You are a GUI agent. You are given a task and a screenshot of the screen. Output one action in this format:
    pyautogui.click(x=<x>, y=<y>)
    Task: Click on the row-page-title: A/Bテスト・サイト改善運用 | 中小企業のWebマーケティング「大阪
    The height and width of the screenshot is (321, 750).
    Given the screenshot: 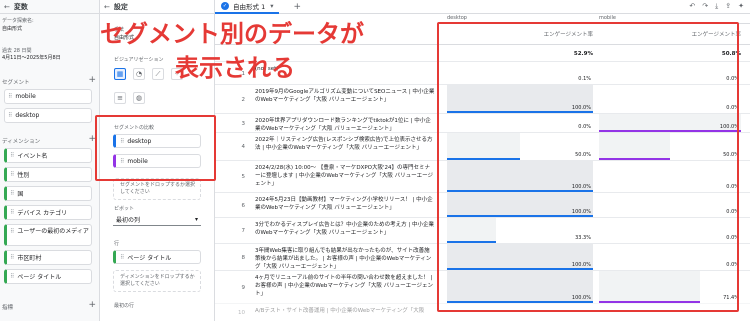 What is the action you would take?
    pyautogui.click(x=340, y=311)
    